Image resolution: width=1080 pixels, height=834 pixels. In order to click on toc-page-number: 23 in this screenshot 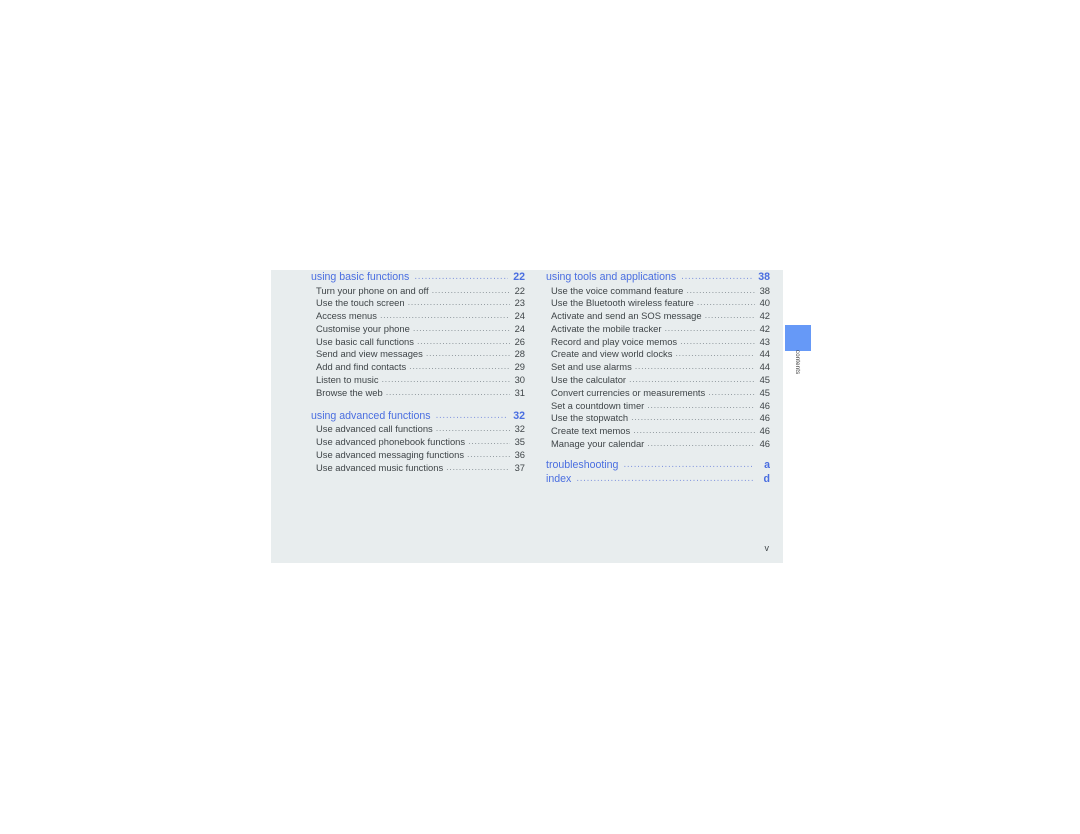, I will do `click(519, 303)`.